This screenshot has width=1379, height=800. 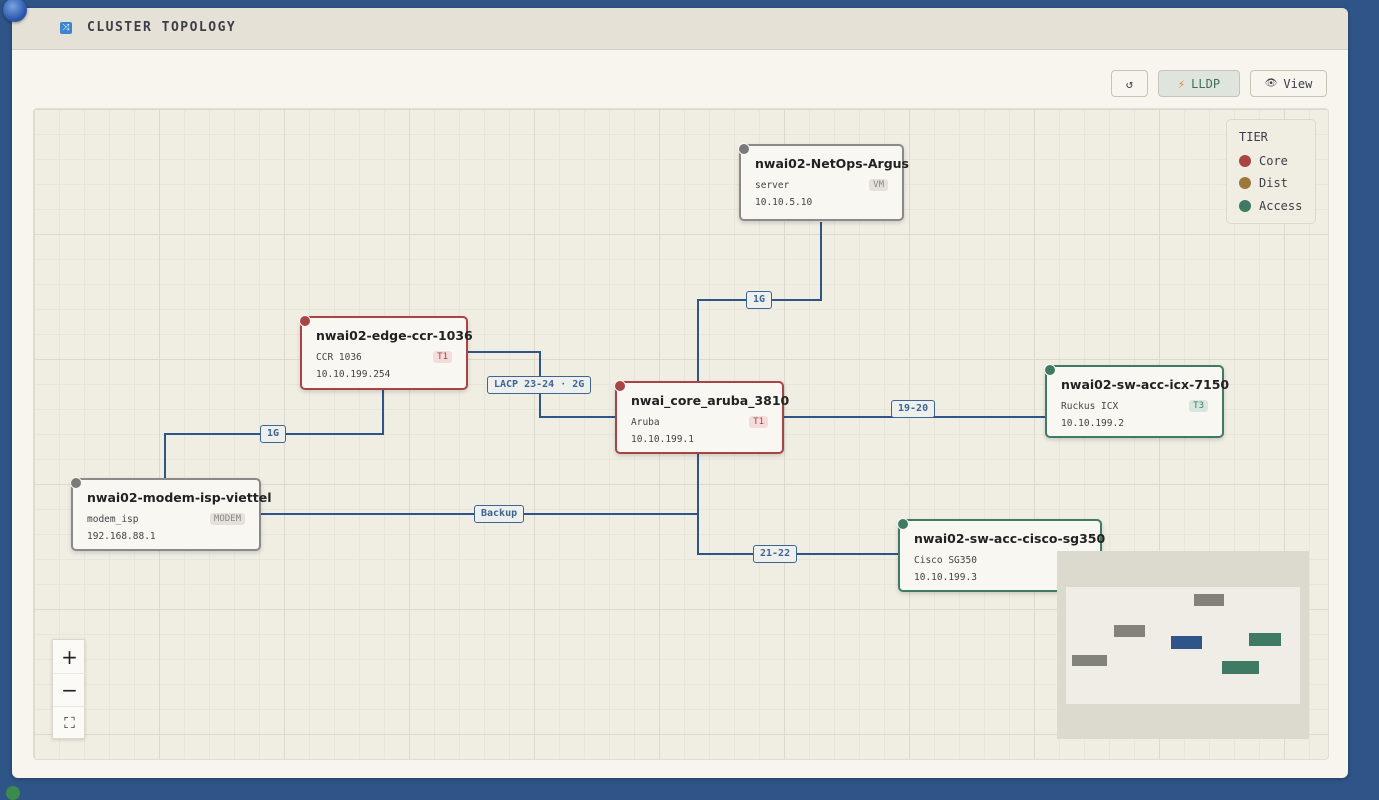 I want to click on node-name: nwai02-edge-ccr-1036, so click(x=394, y=335).